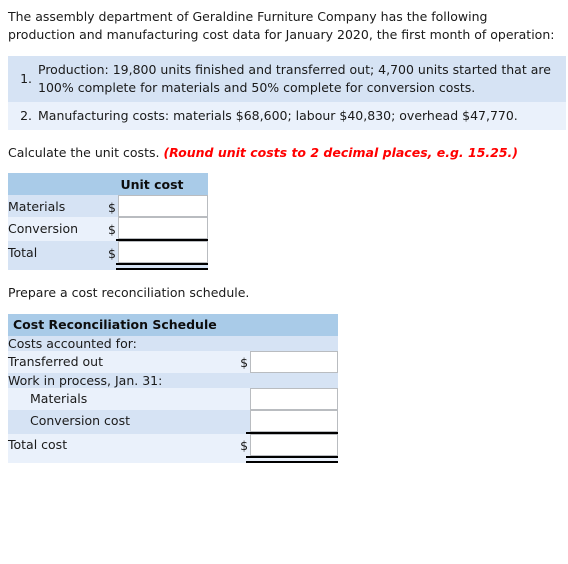 Image resolution: width=568 pixels, height=564 pixels. Describe the element at coordinates (173, 343) in the screenshot. I see `recon-section-row: Costs accounted for:` at that location.